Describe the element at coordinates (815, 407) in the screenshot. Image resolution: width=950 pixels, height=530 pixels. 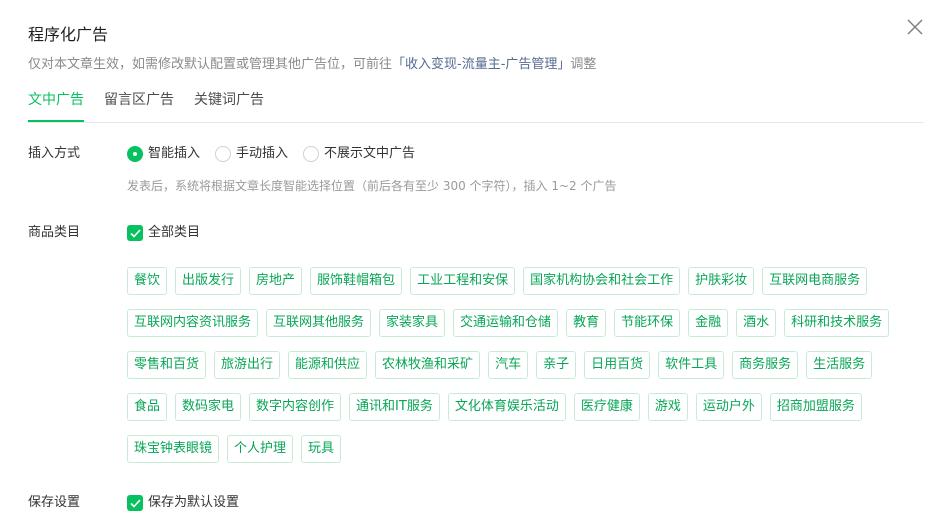
I see `category-tag: 招商加盟服务` at that location.